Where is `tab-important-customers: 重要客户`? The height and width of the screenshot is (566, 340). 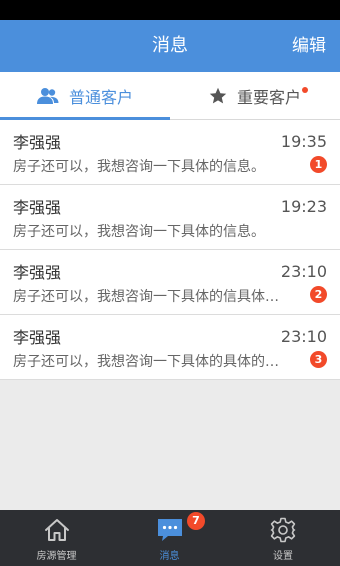 tab-important-customers: 重要客户 is located at coordinates (255, 96).